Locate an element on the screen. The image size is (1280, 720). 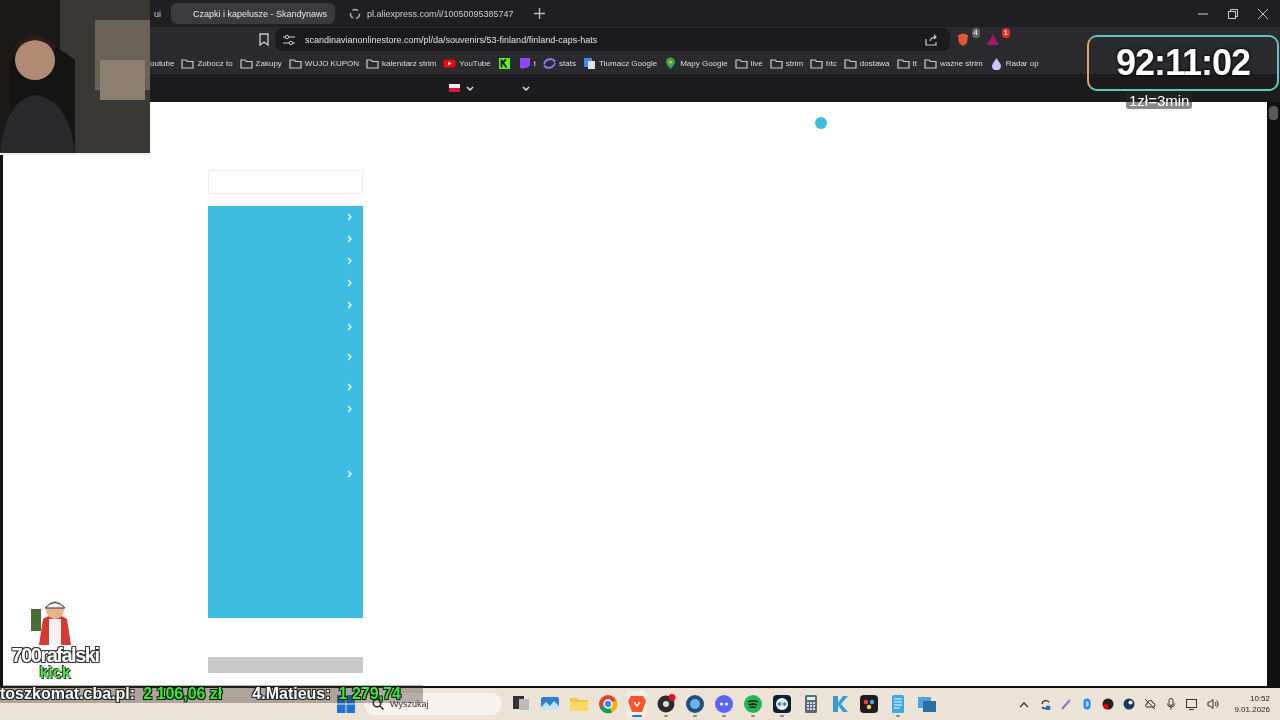
taskbar-app is located at coordinates (666, 704).